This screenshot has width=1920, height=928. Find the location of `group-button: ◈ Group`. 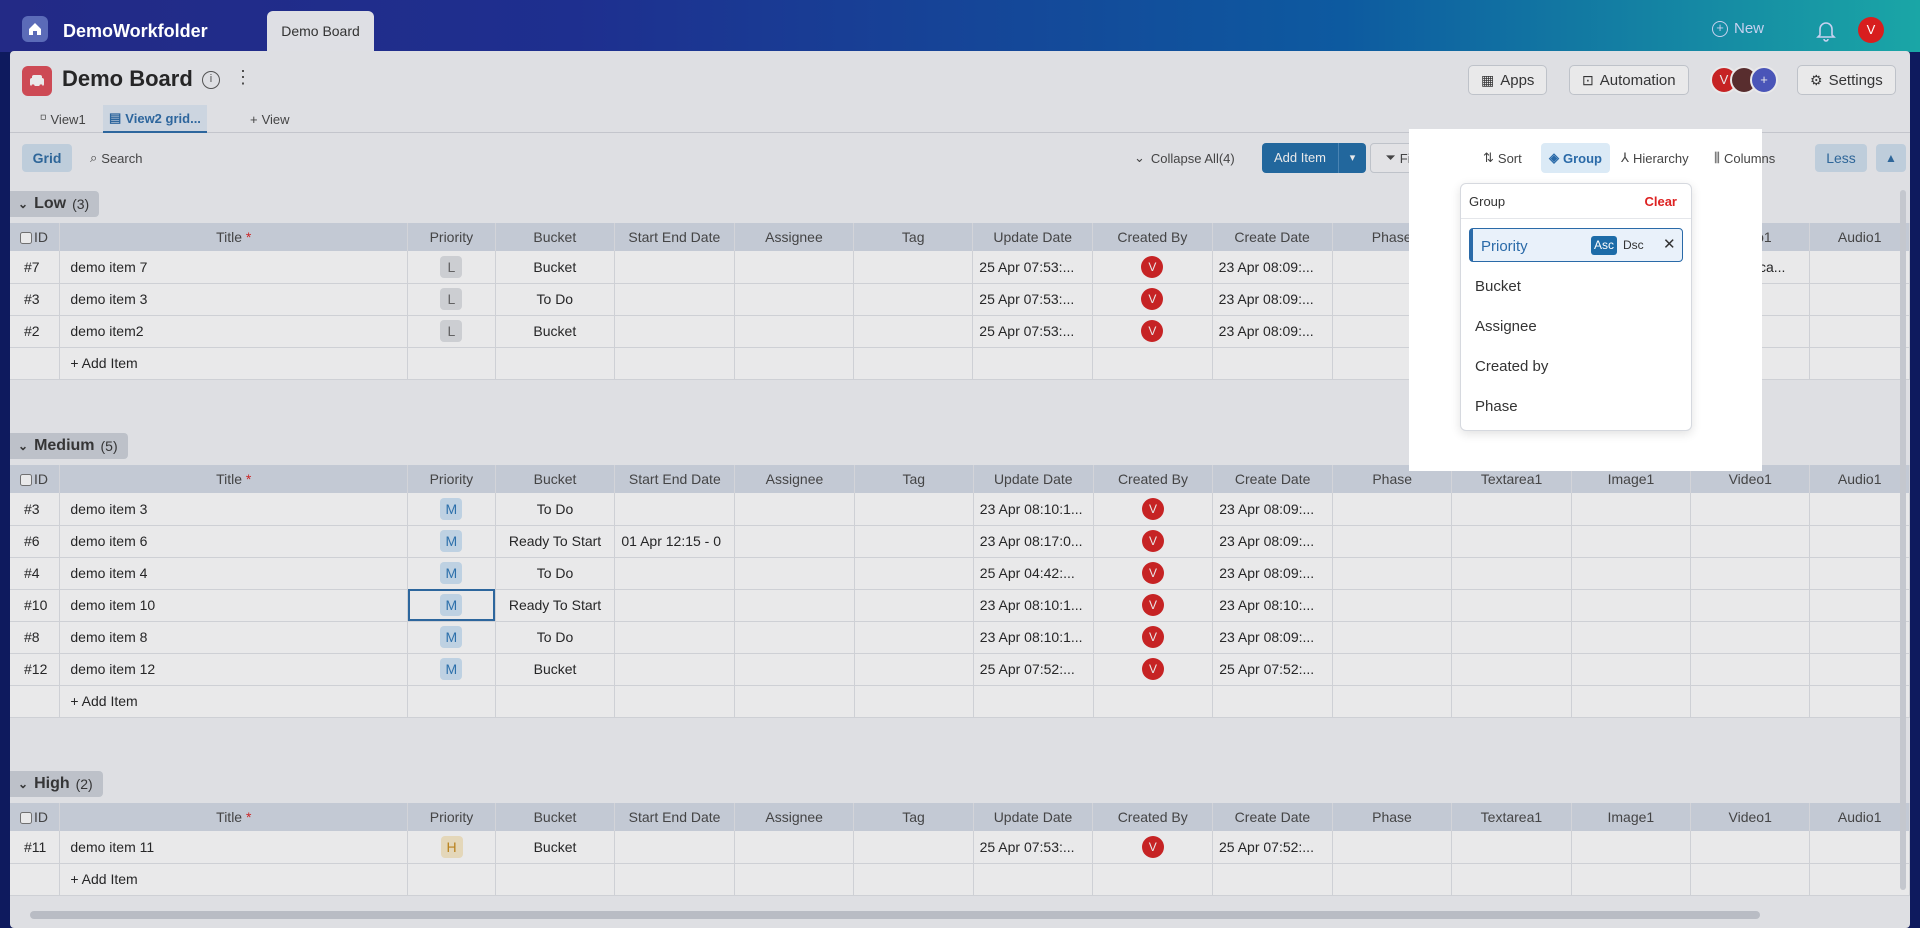

group-button: ◈ Group is located at coordinates (1575, 158).